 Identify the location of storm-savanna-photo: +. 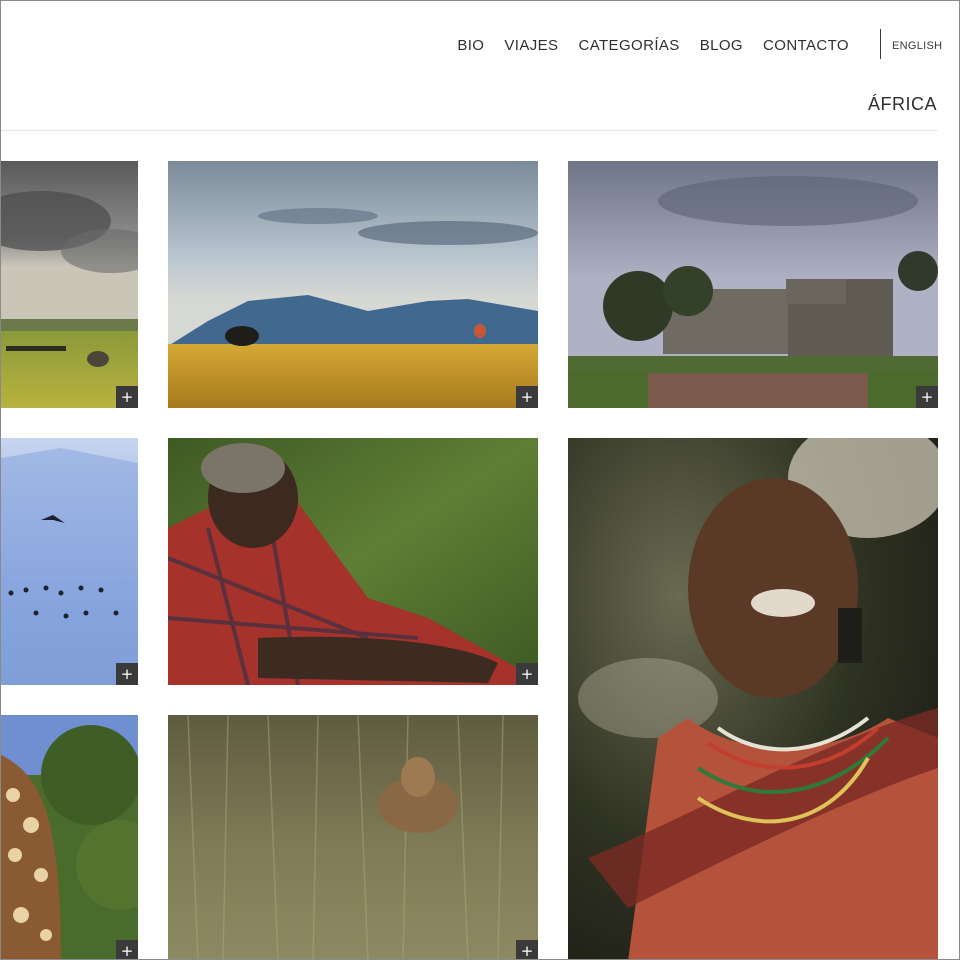
(69, 284).